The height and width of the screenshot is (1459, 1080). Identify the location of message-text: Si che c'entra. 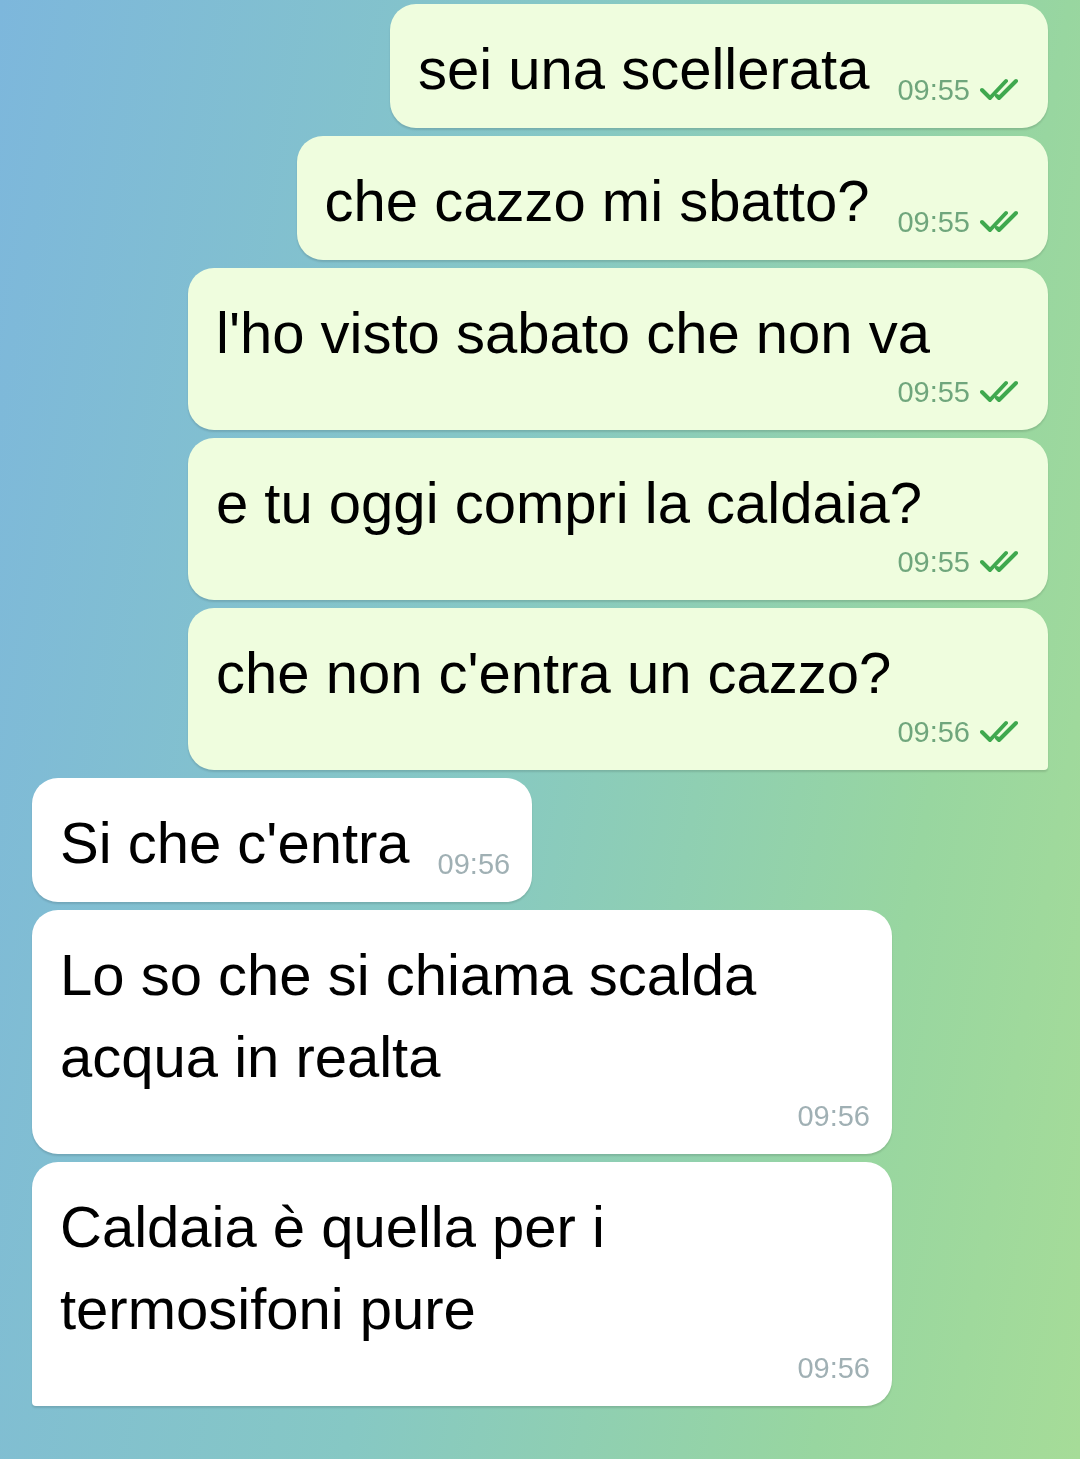
(235, 843).